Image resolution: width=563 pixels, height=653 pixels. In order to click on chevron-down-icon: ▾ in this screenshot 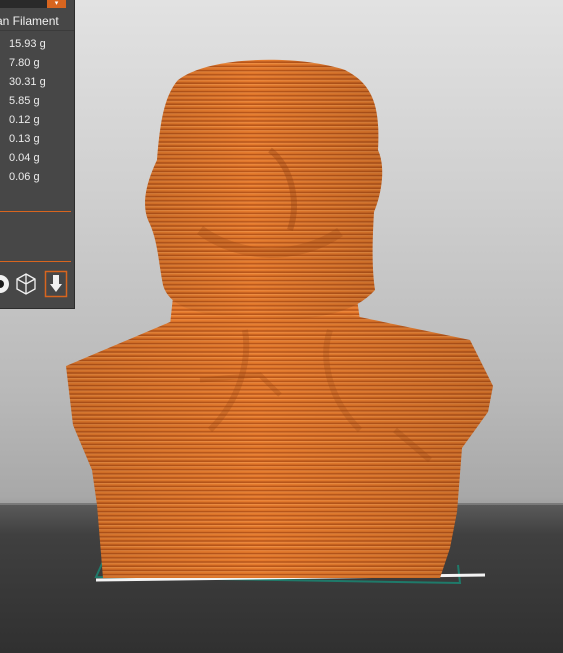, I will do `click(56, 4)`.